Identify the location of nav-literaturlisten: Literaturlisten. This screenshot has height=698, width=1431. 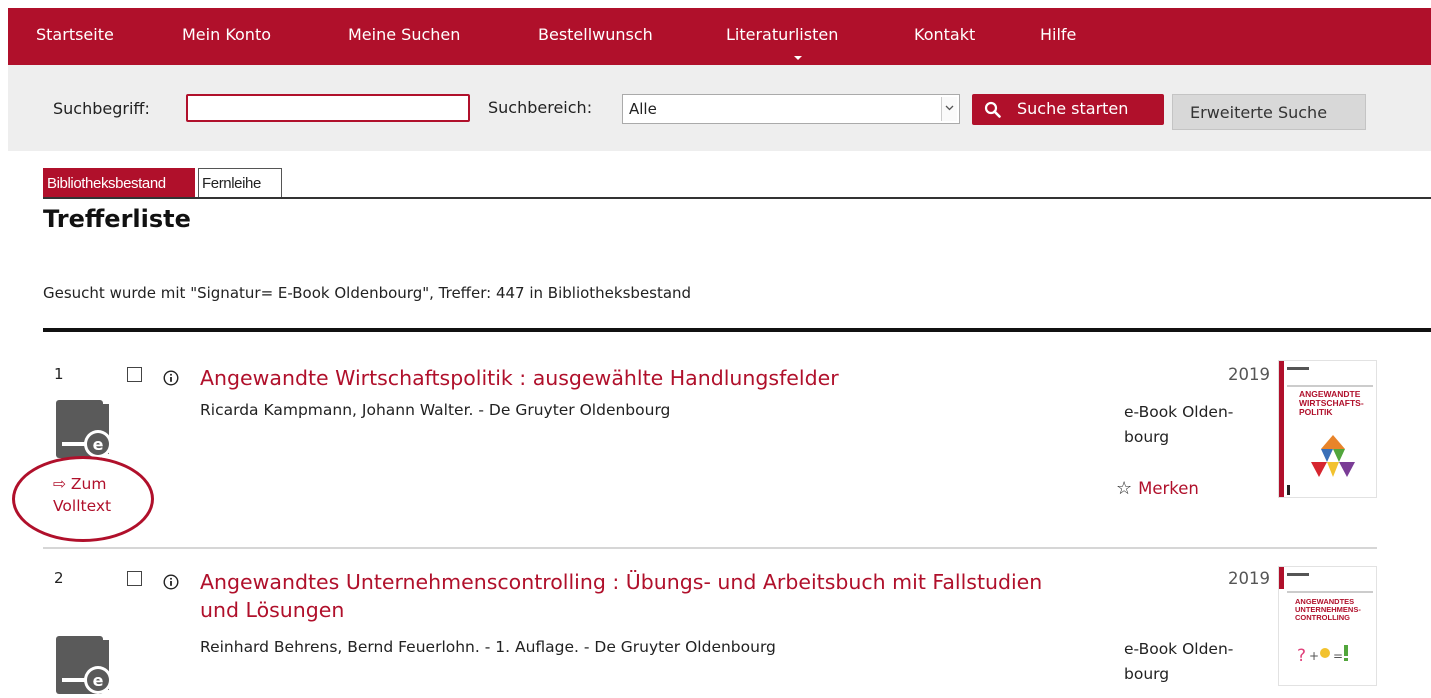
(782, 34).